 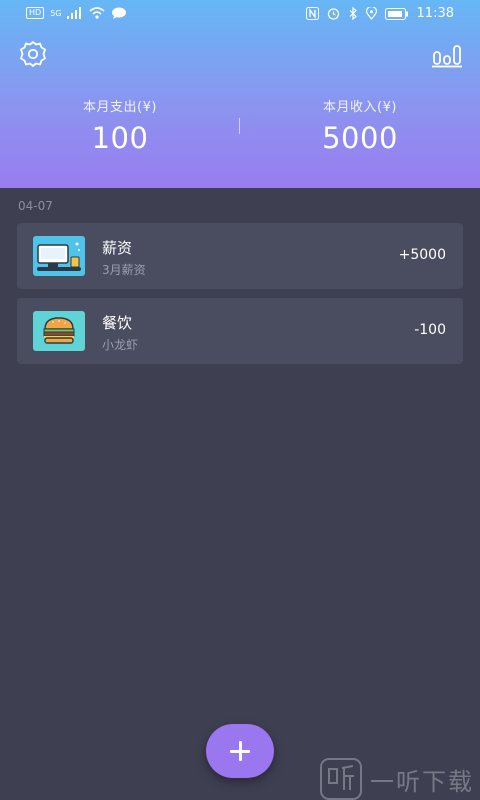 What do you see at coordinates (117, 323) in the screenshot?
I see `record-title: 餐饮` at bounding box center [117, 323].